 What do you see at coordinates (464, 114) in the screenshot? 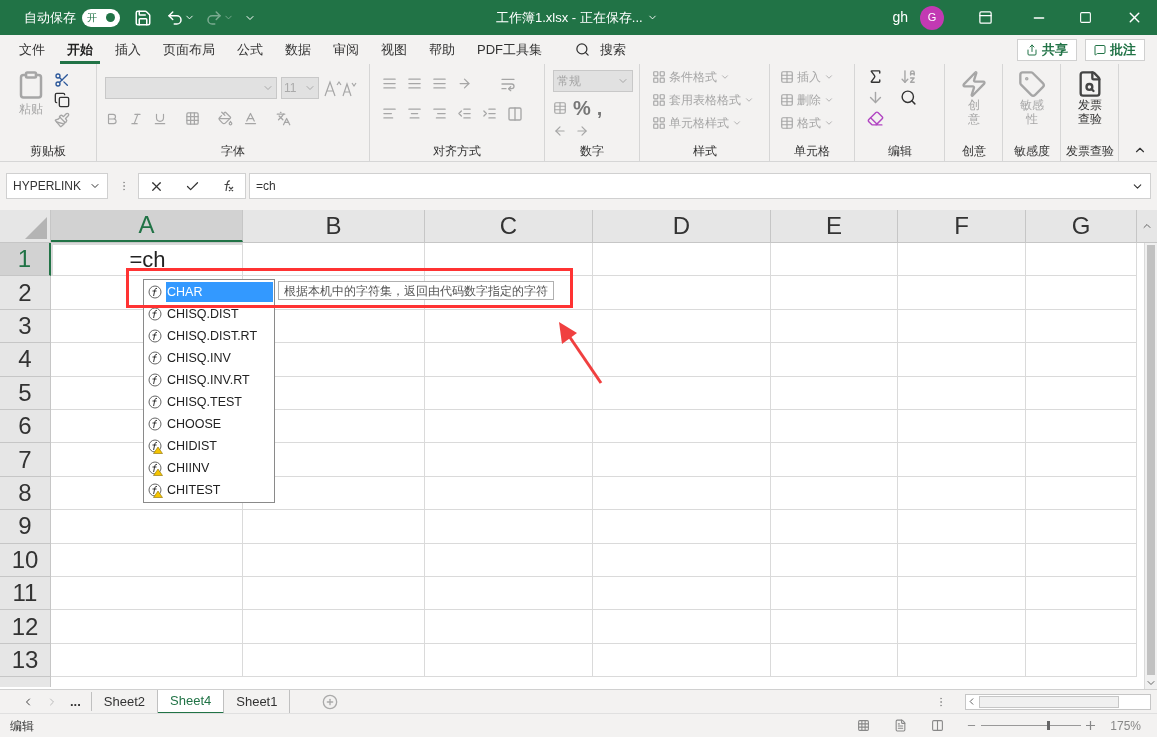
I see `decrease-indent-icon` at bounding box center [464, 114].